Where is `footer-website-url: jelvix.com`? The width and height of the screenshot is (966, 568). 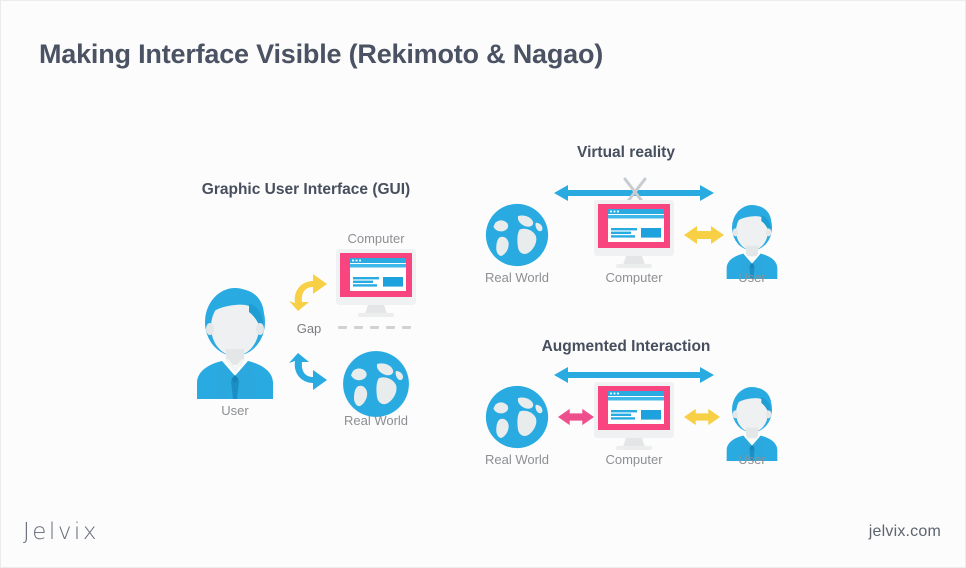 footer-website-url: jelvix.com is located at coordinates (904, 531).